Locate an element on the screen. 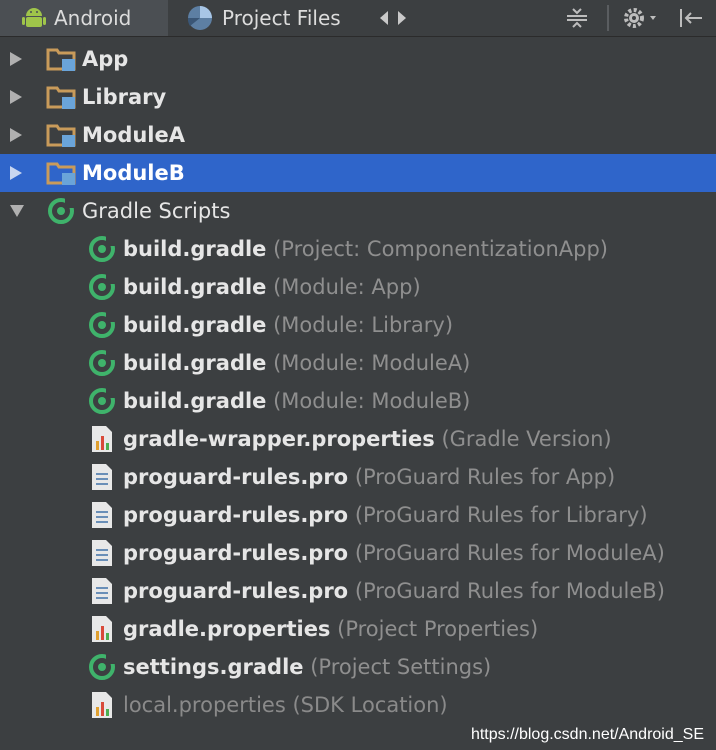 The image size is (716, 750). file-name: gradle.properties is located at coordinates (227, 629).